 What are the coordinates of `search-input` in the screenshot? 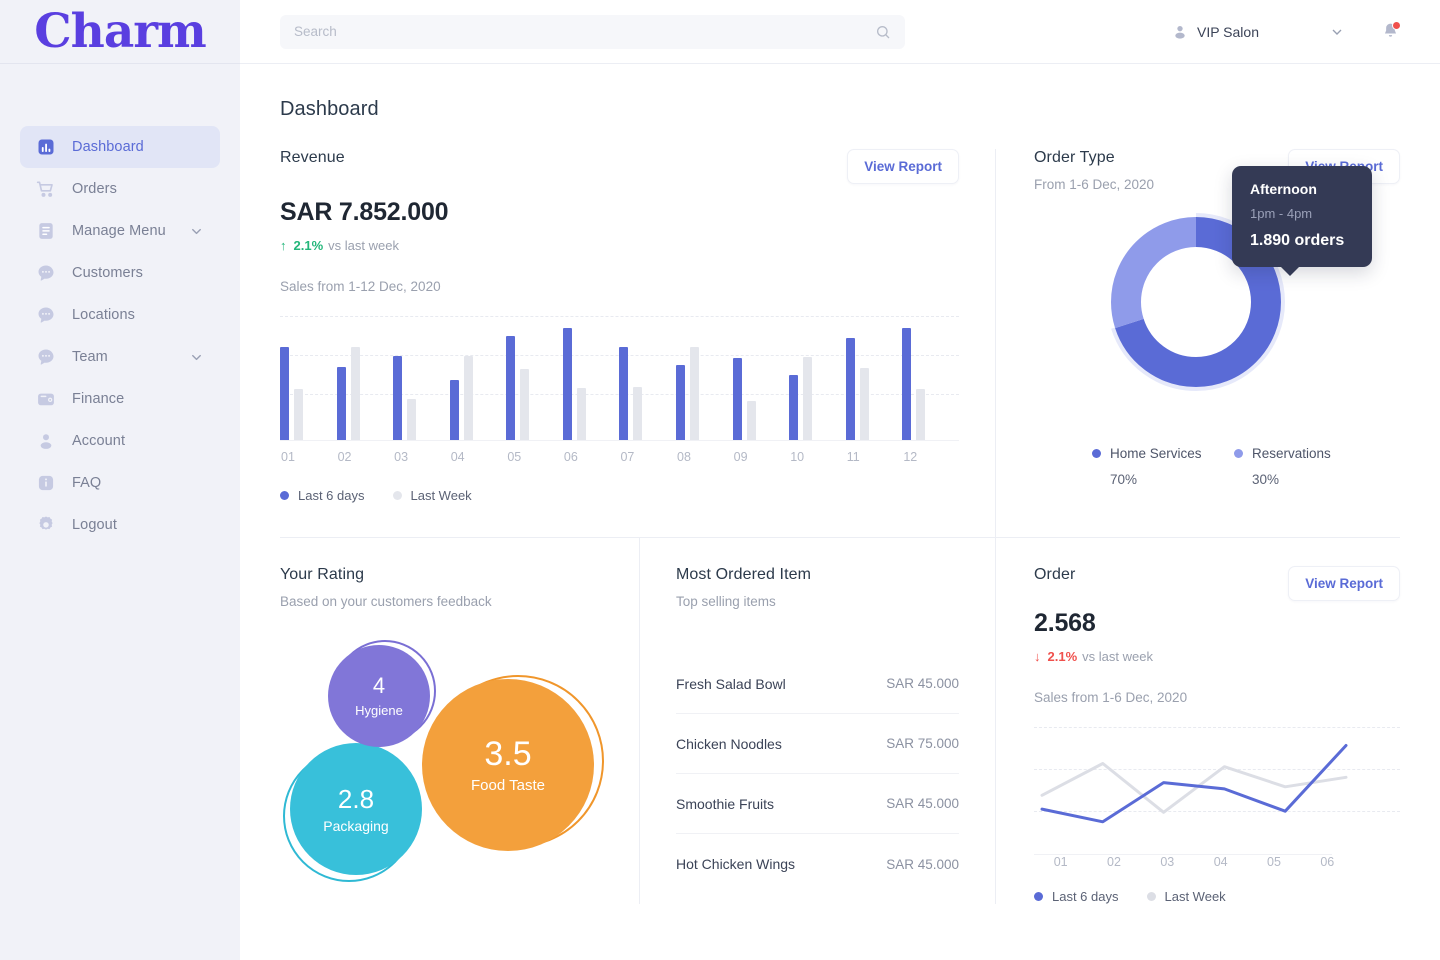 It's located at (584, 31).